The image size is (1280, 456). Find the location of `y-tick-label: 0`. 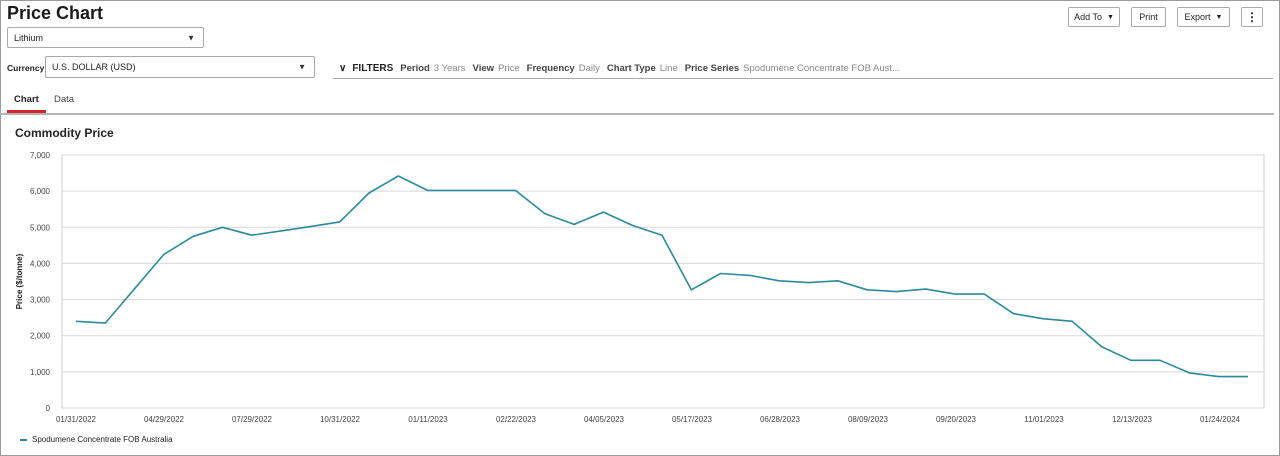

y-tick-label: 0 is located at coordinates (48, 408).